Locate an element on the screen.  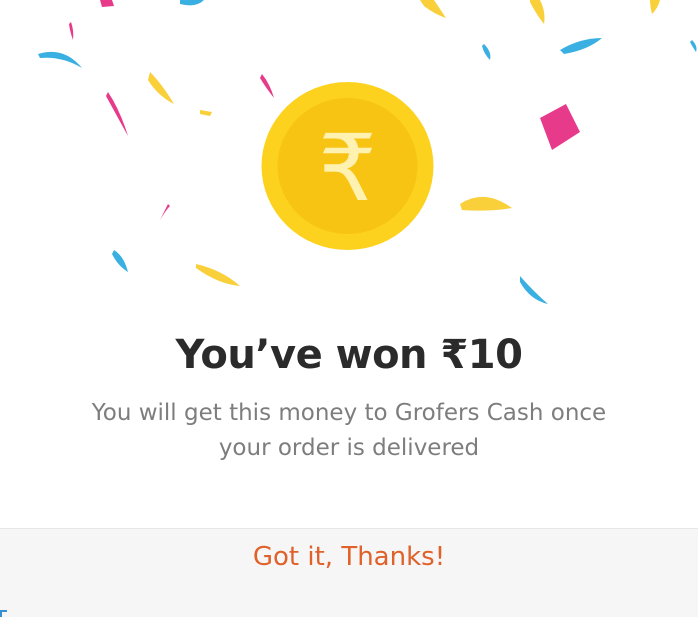
rupee-coin-icon: ₹ is located at coordinates (347, 166).